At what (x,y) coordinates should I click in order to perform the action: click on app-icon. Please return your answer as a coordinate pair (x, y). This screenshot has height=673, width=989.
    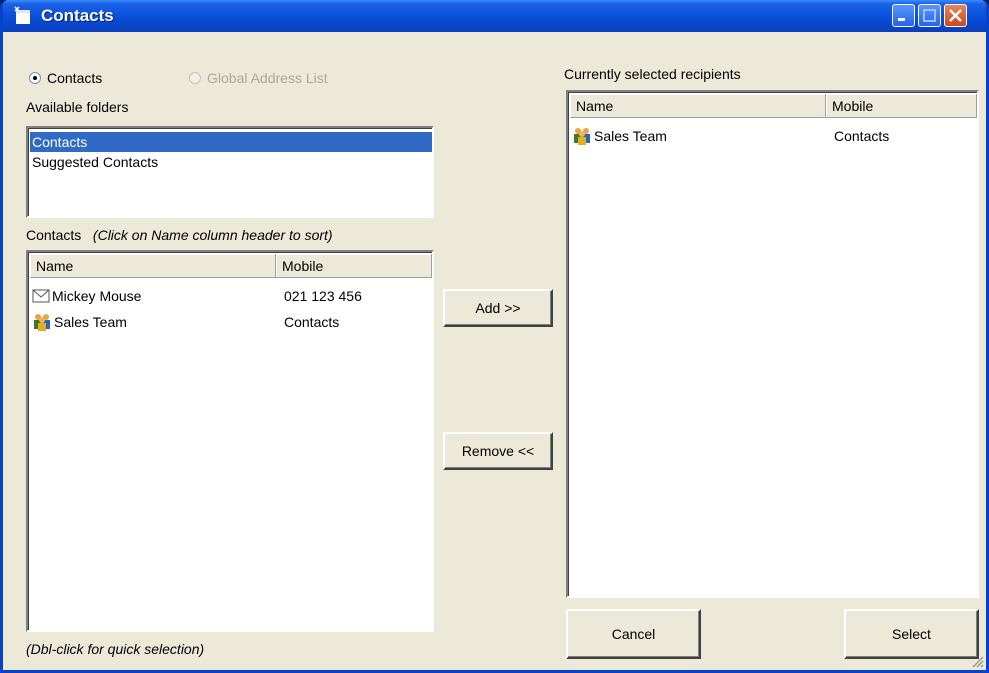
    Looking at the image, I should click on (22, 15).